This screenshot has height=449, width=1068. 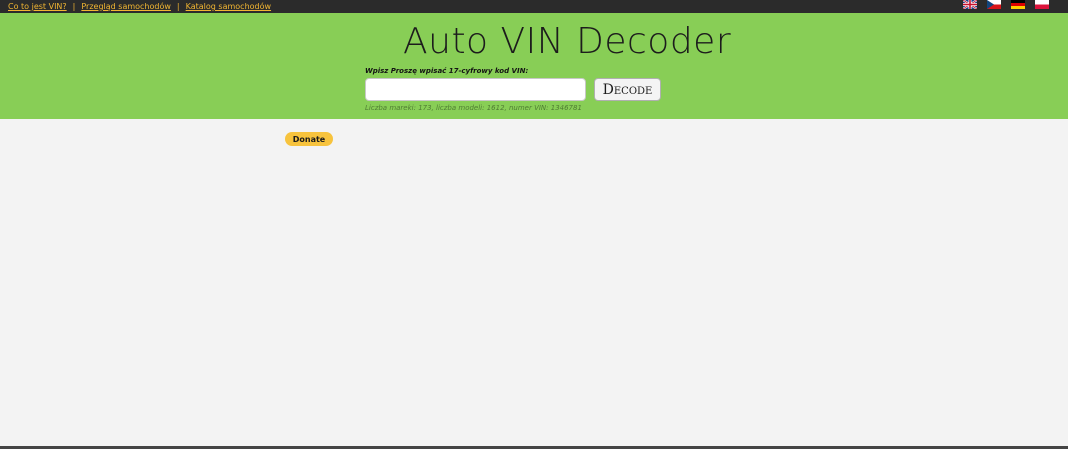 What do you see at coordinates (309, 139) in the screenshot?
I see `donate-button: Donate` at bounding box center [309, 139].